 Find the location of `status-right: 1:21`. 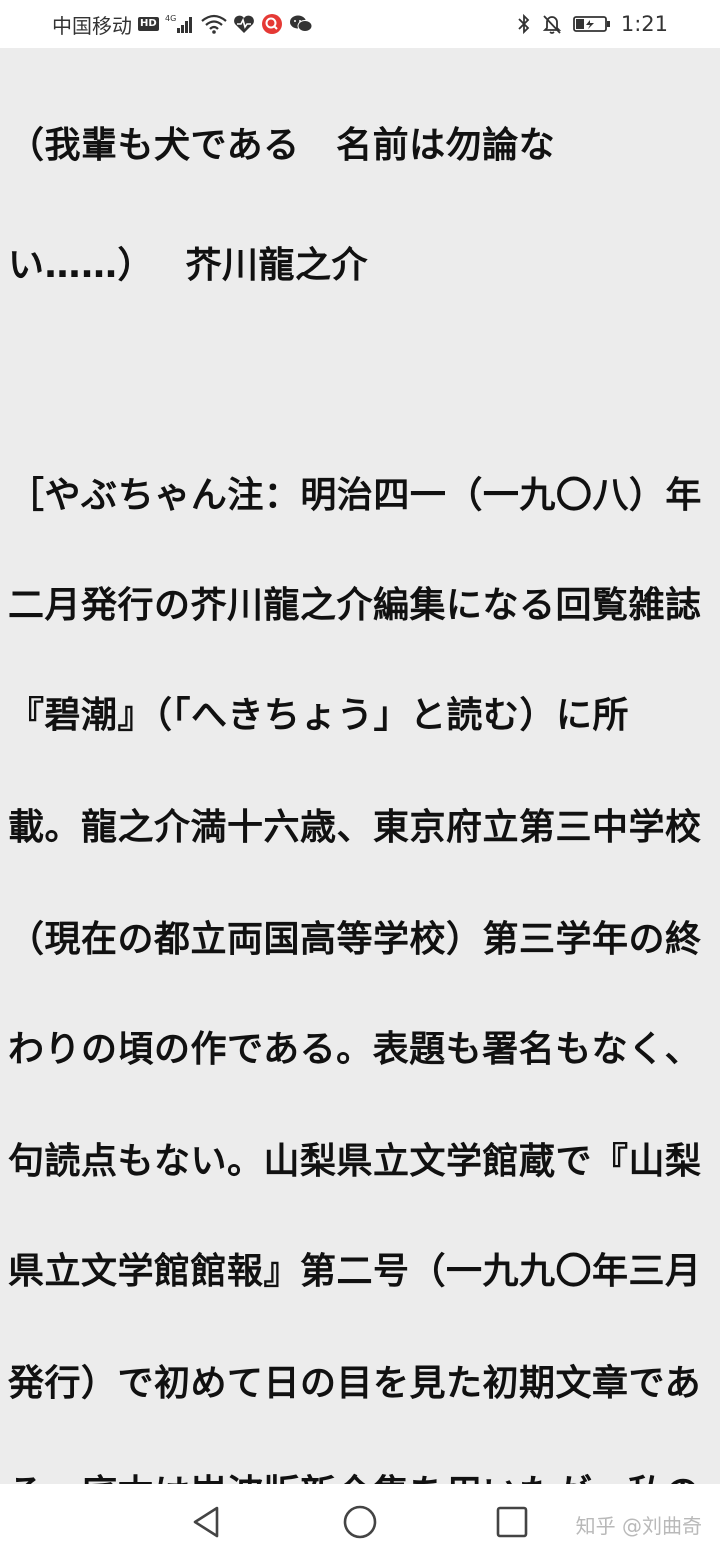

status-right: 1:21 is located at coordinates (592, 24).